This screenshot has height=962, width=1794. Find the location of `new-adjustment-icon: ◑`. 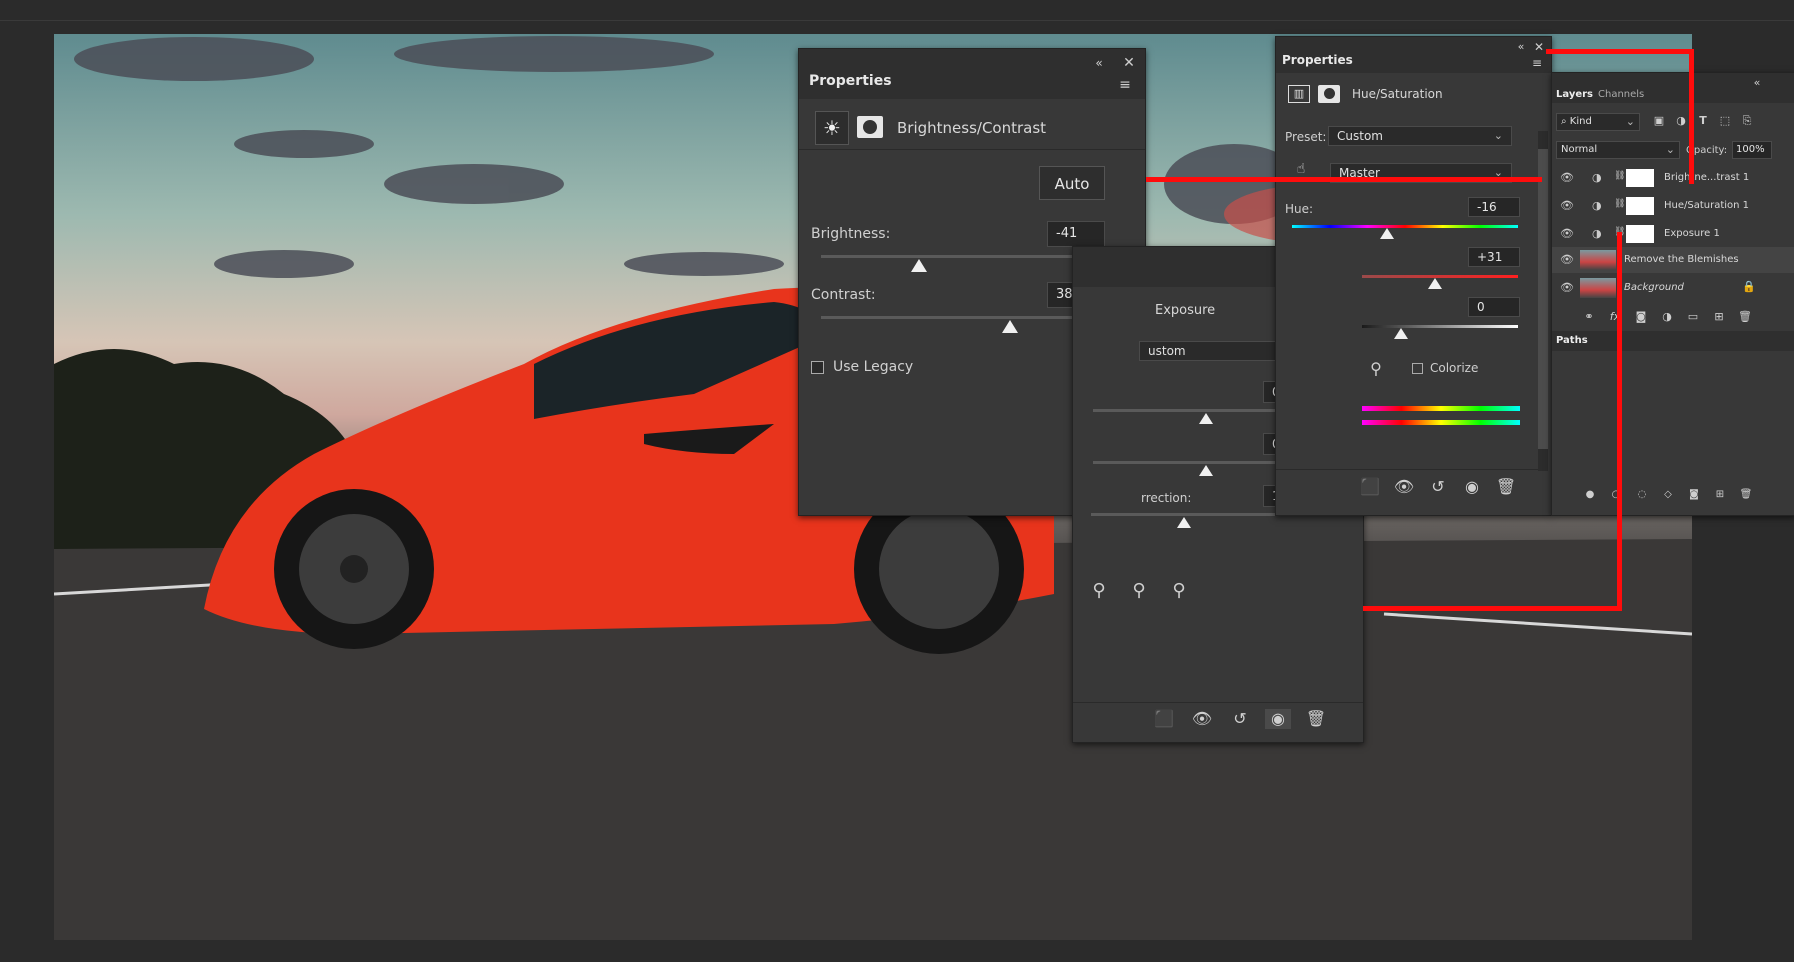

new-adjustment-icon: ◑ is located at coordinates (1667, 317).